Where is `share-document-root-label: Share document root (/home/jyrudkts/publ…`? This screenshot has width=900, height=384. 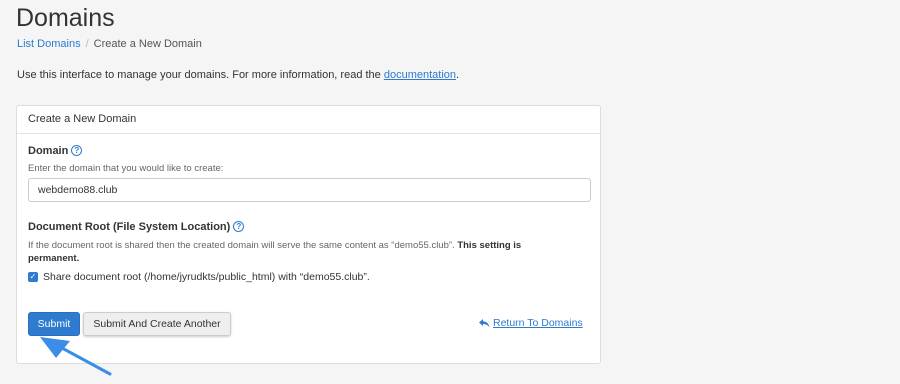 share-document-root-label: Share document root (/home/jyrudkts/publ… is located at coordinates (206, 277).